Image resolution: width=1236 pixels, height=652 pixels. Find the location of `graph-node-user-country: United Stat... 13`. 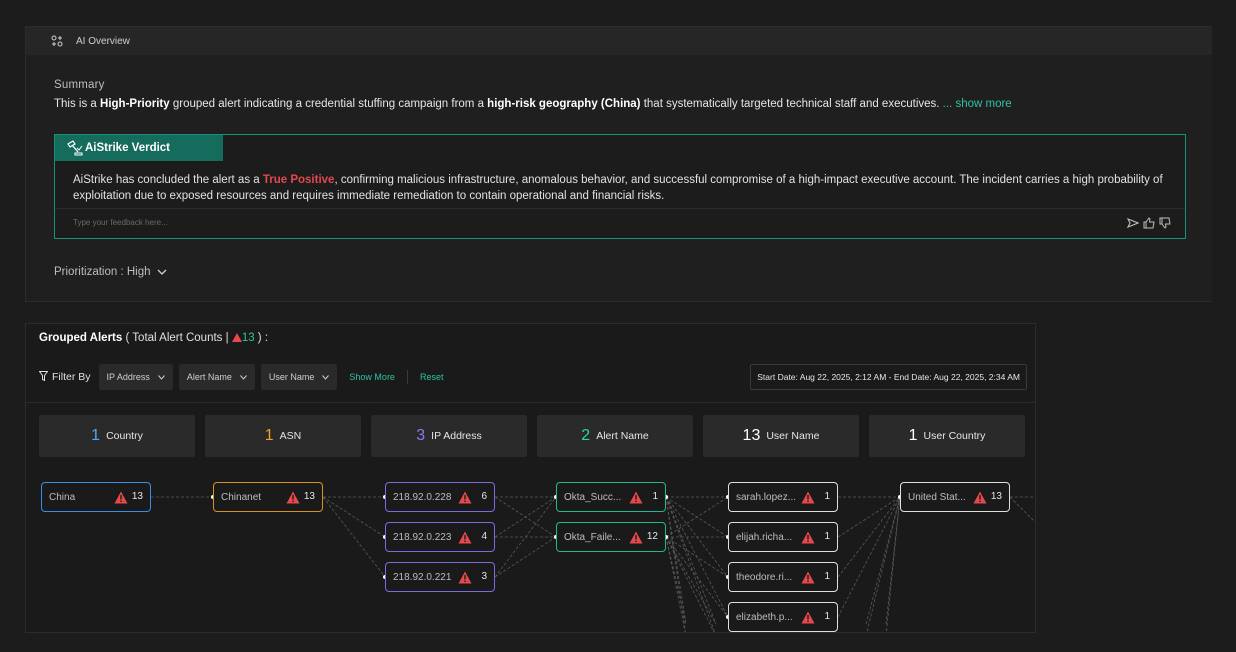

graph-node-user-country: United Stat... 13 is located at coordinates (955, 497).